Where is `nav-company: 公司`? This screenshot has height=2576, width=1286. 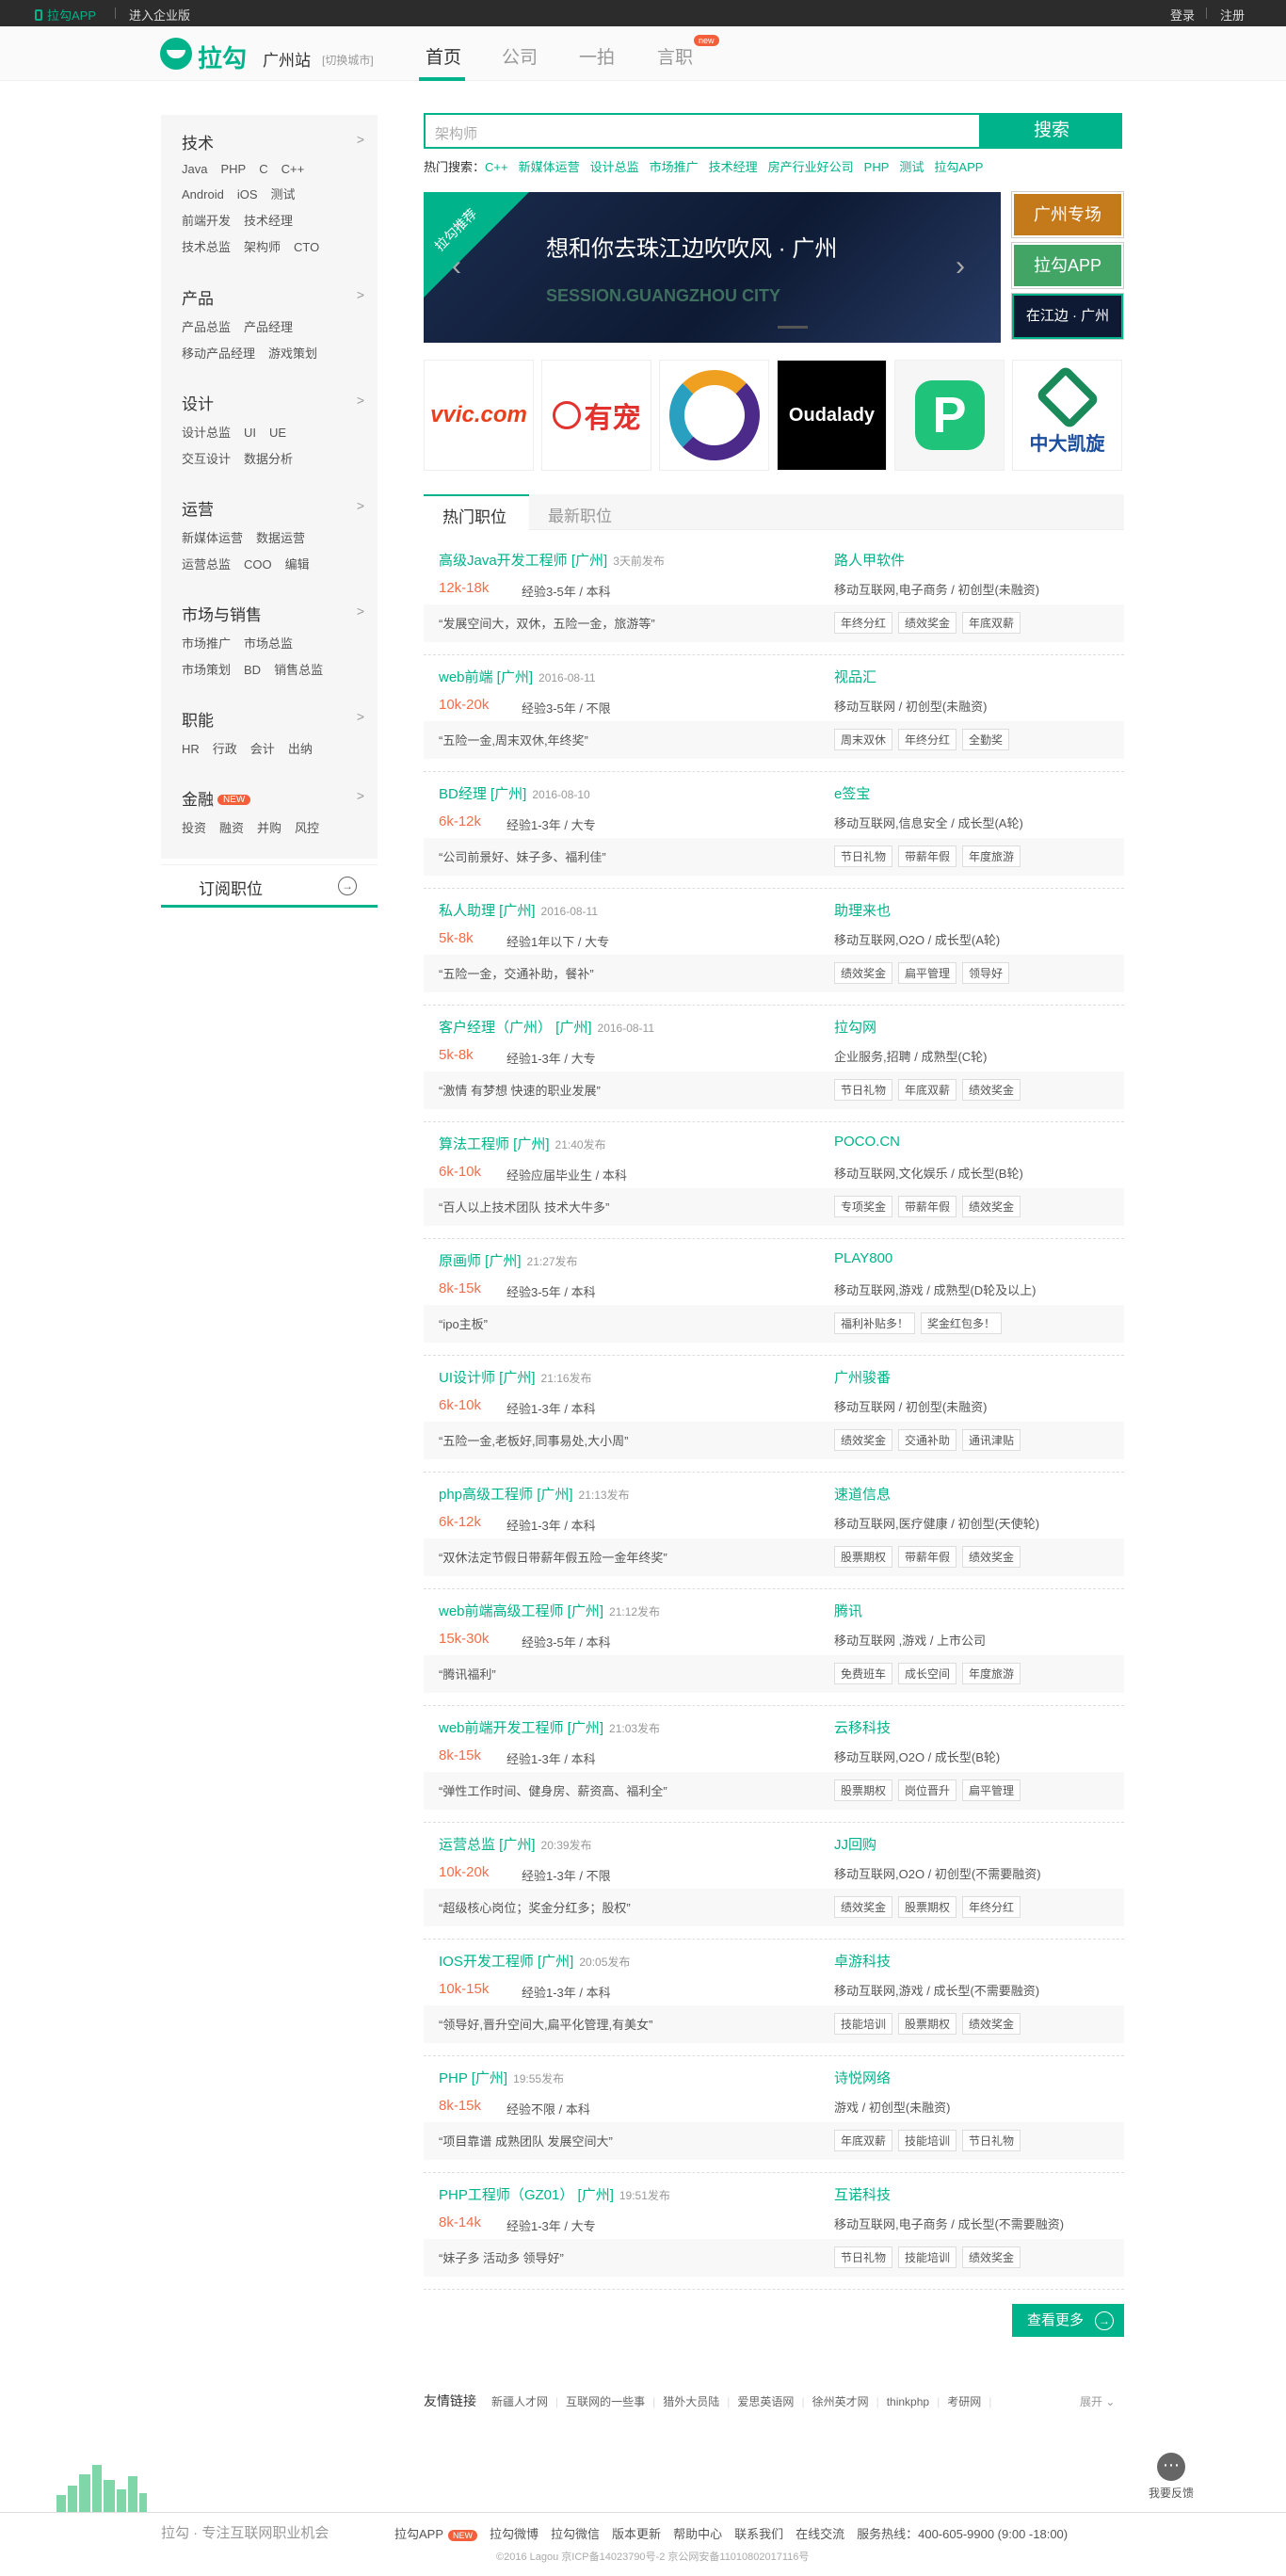 nav-company: 公司 is located at coordinates (520, 56).